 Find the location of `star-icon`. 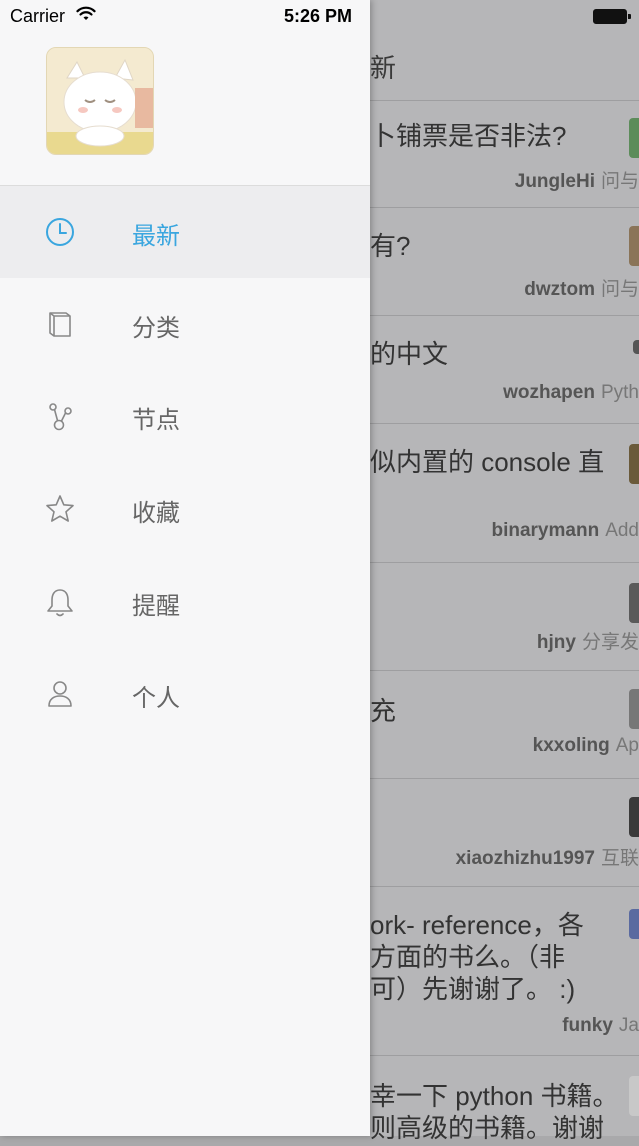

star-icon is located at coordinates (60, 508).